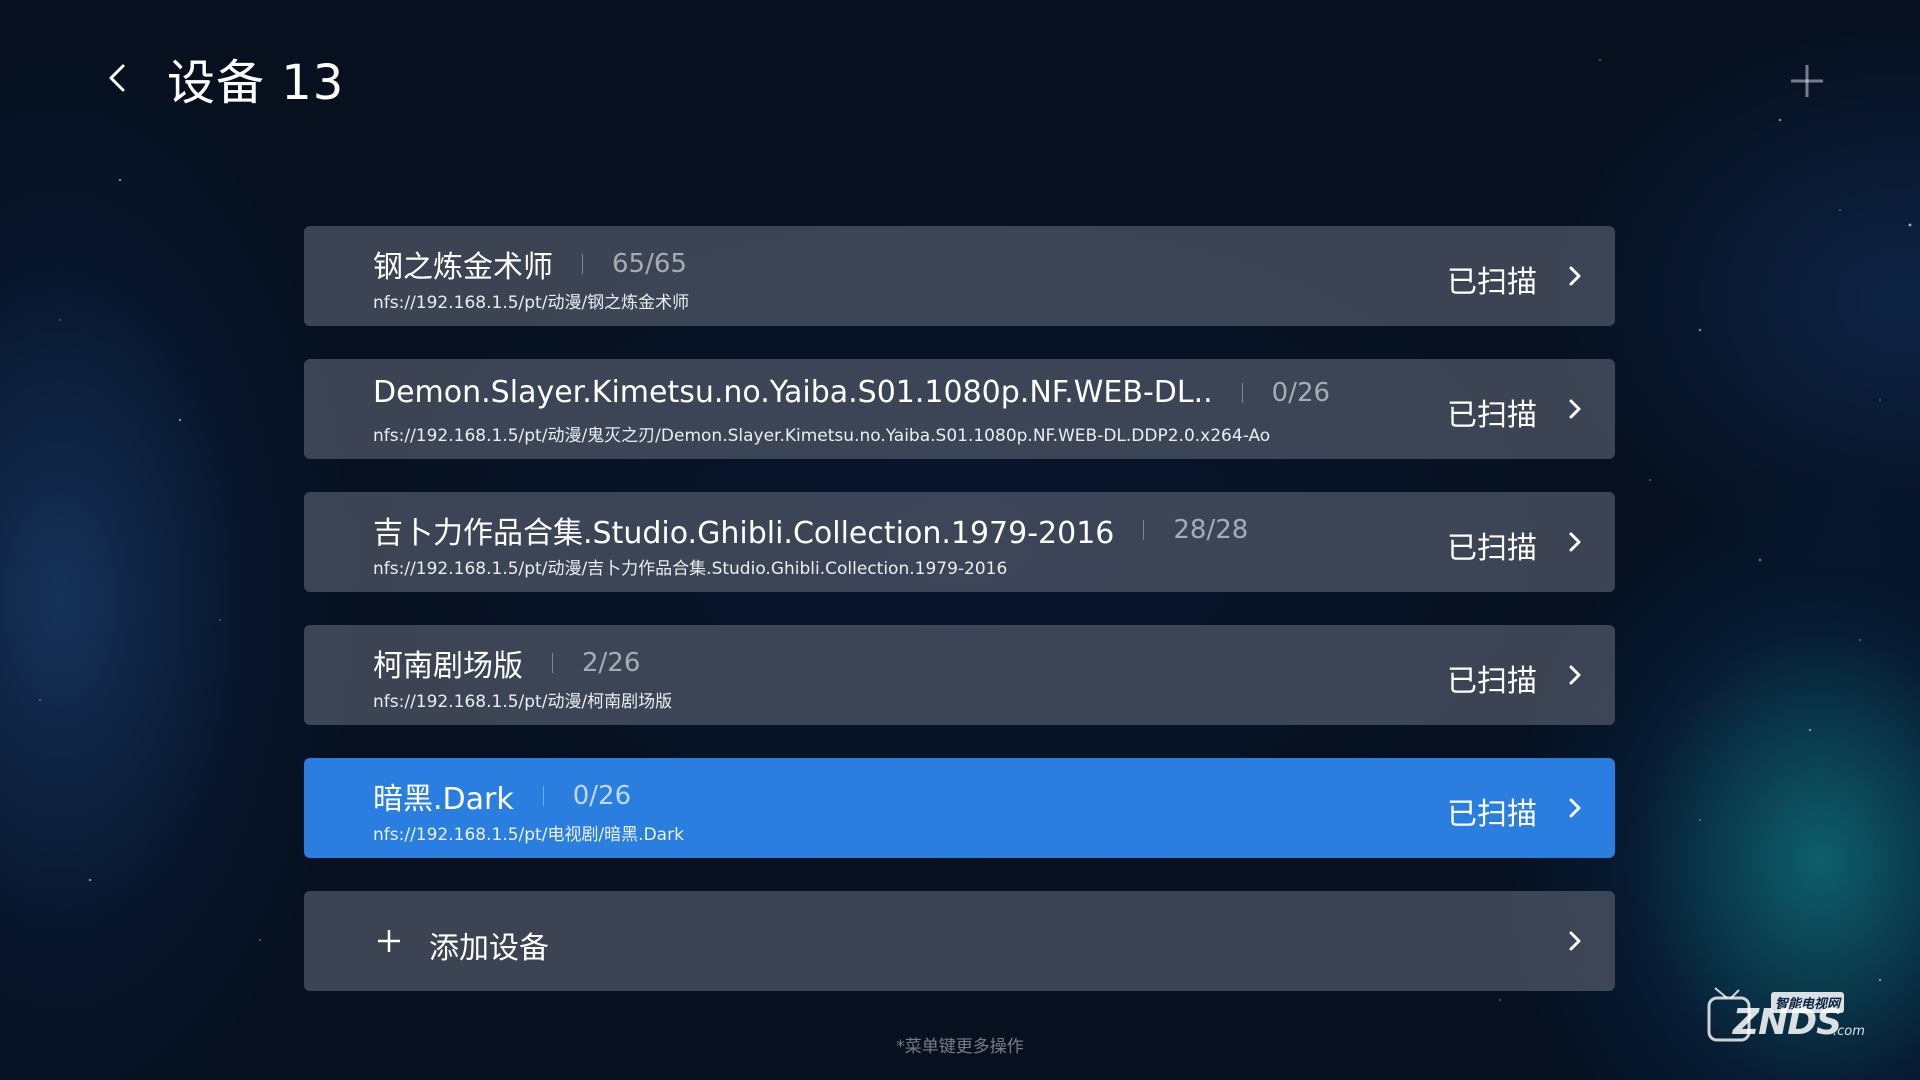 The height and width of the screenshot is (1080, 1920). I want to click on watermark-brand: ZNDS, so click(1787, 1022).